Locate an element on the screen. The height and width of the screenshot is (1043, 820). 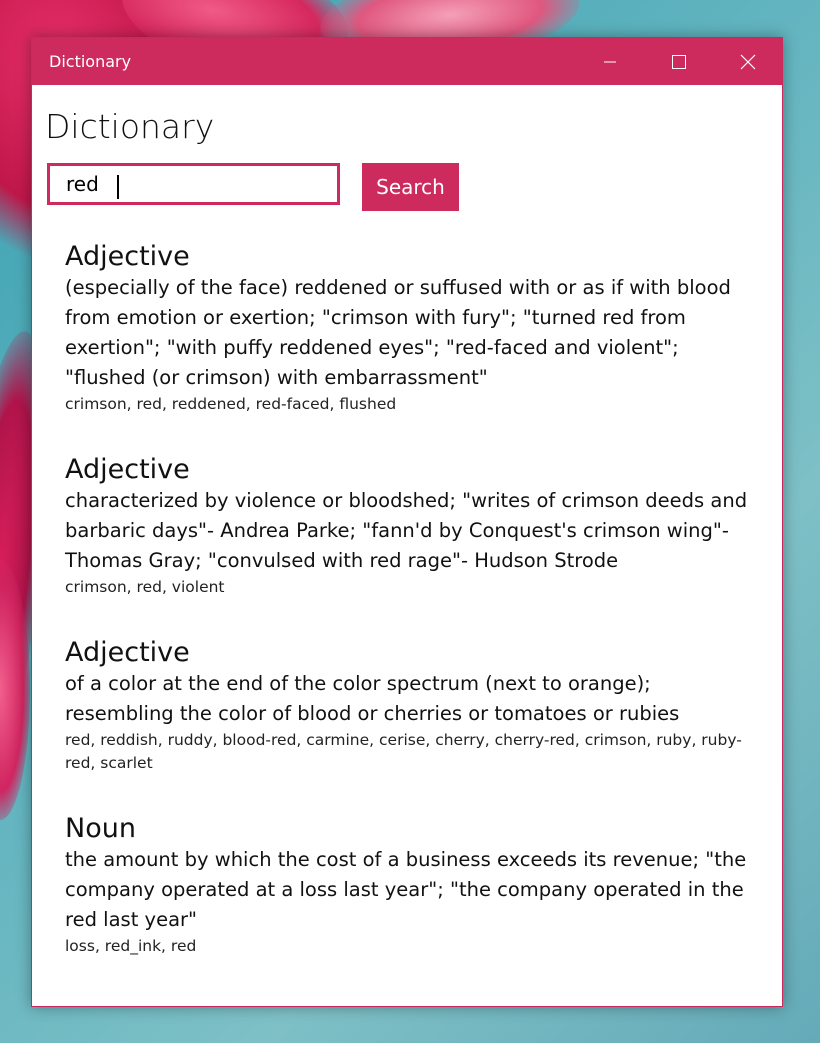
maximize-button is located at coordinates (678, 61).